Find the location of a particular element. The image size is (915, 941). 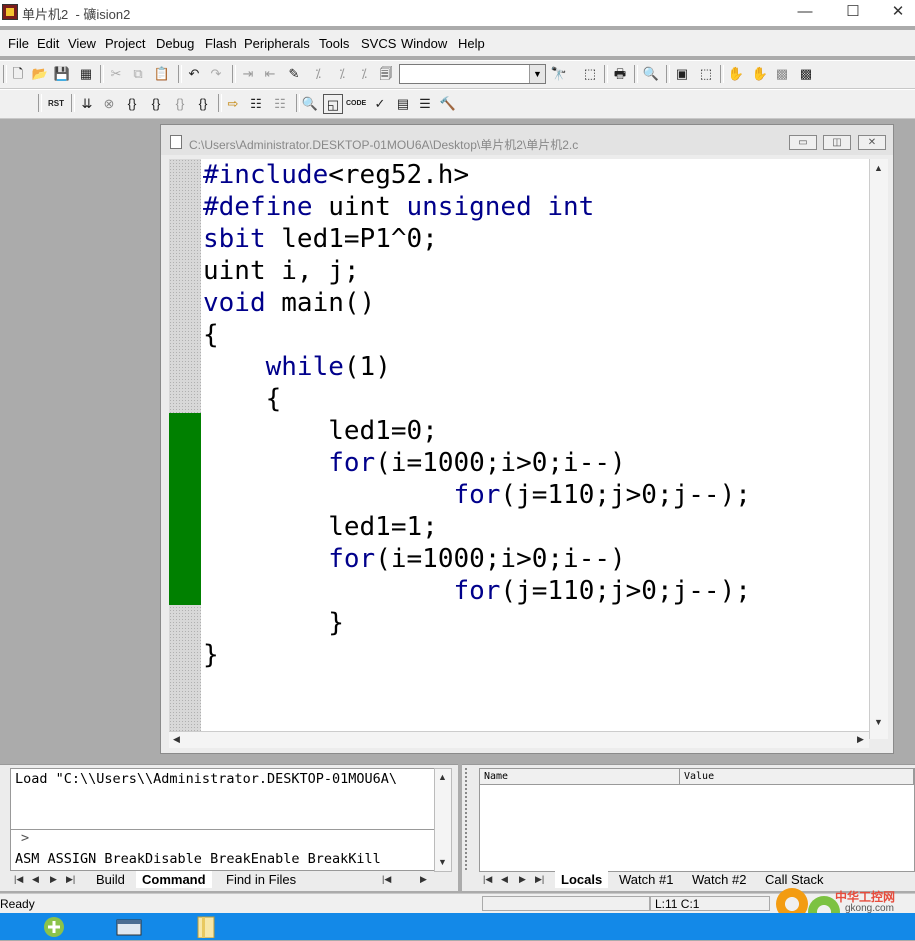

code-line: led1=1; is located at coordinates (320, 527).